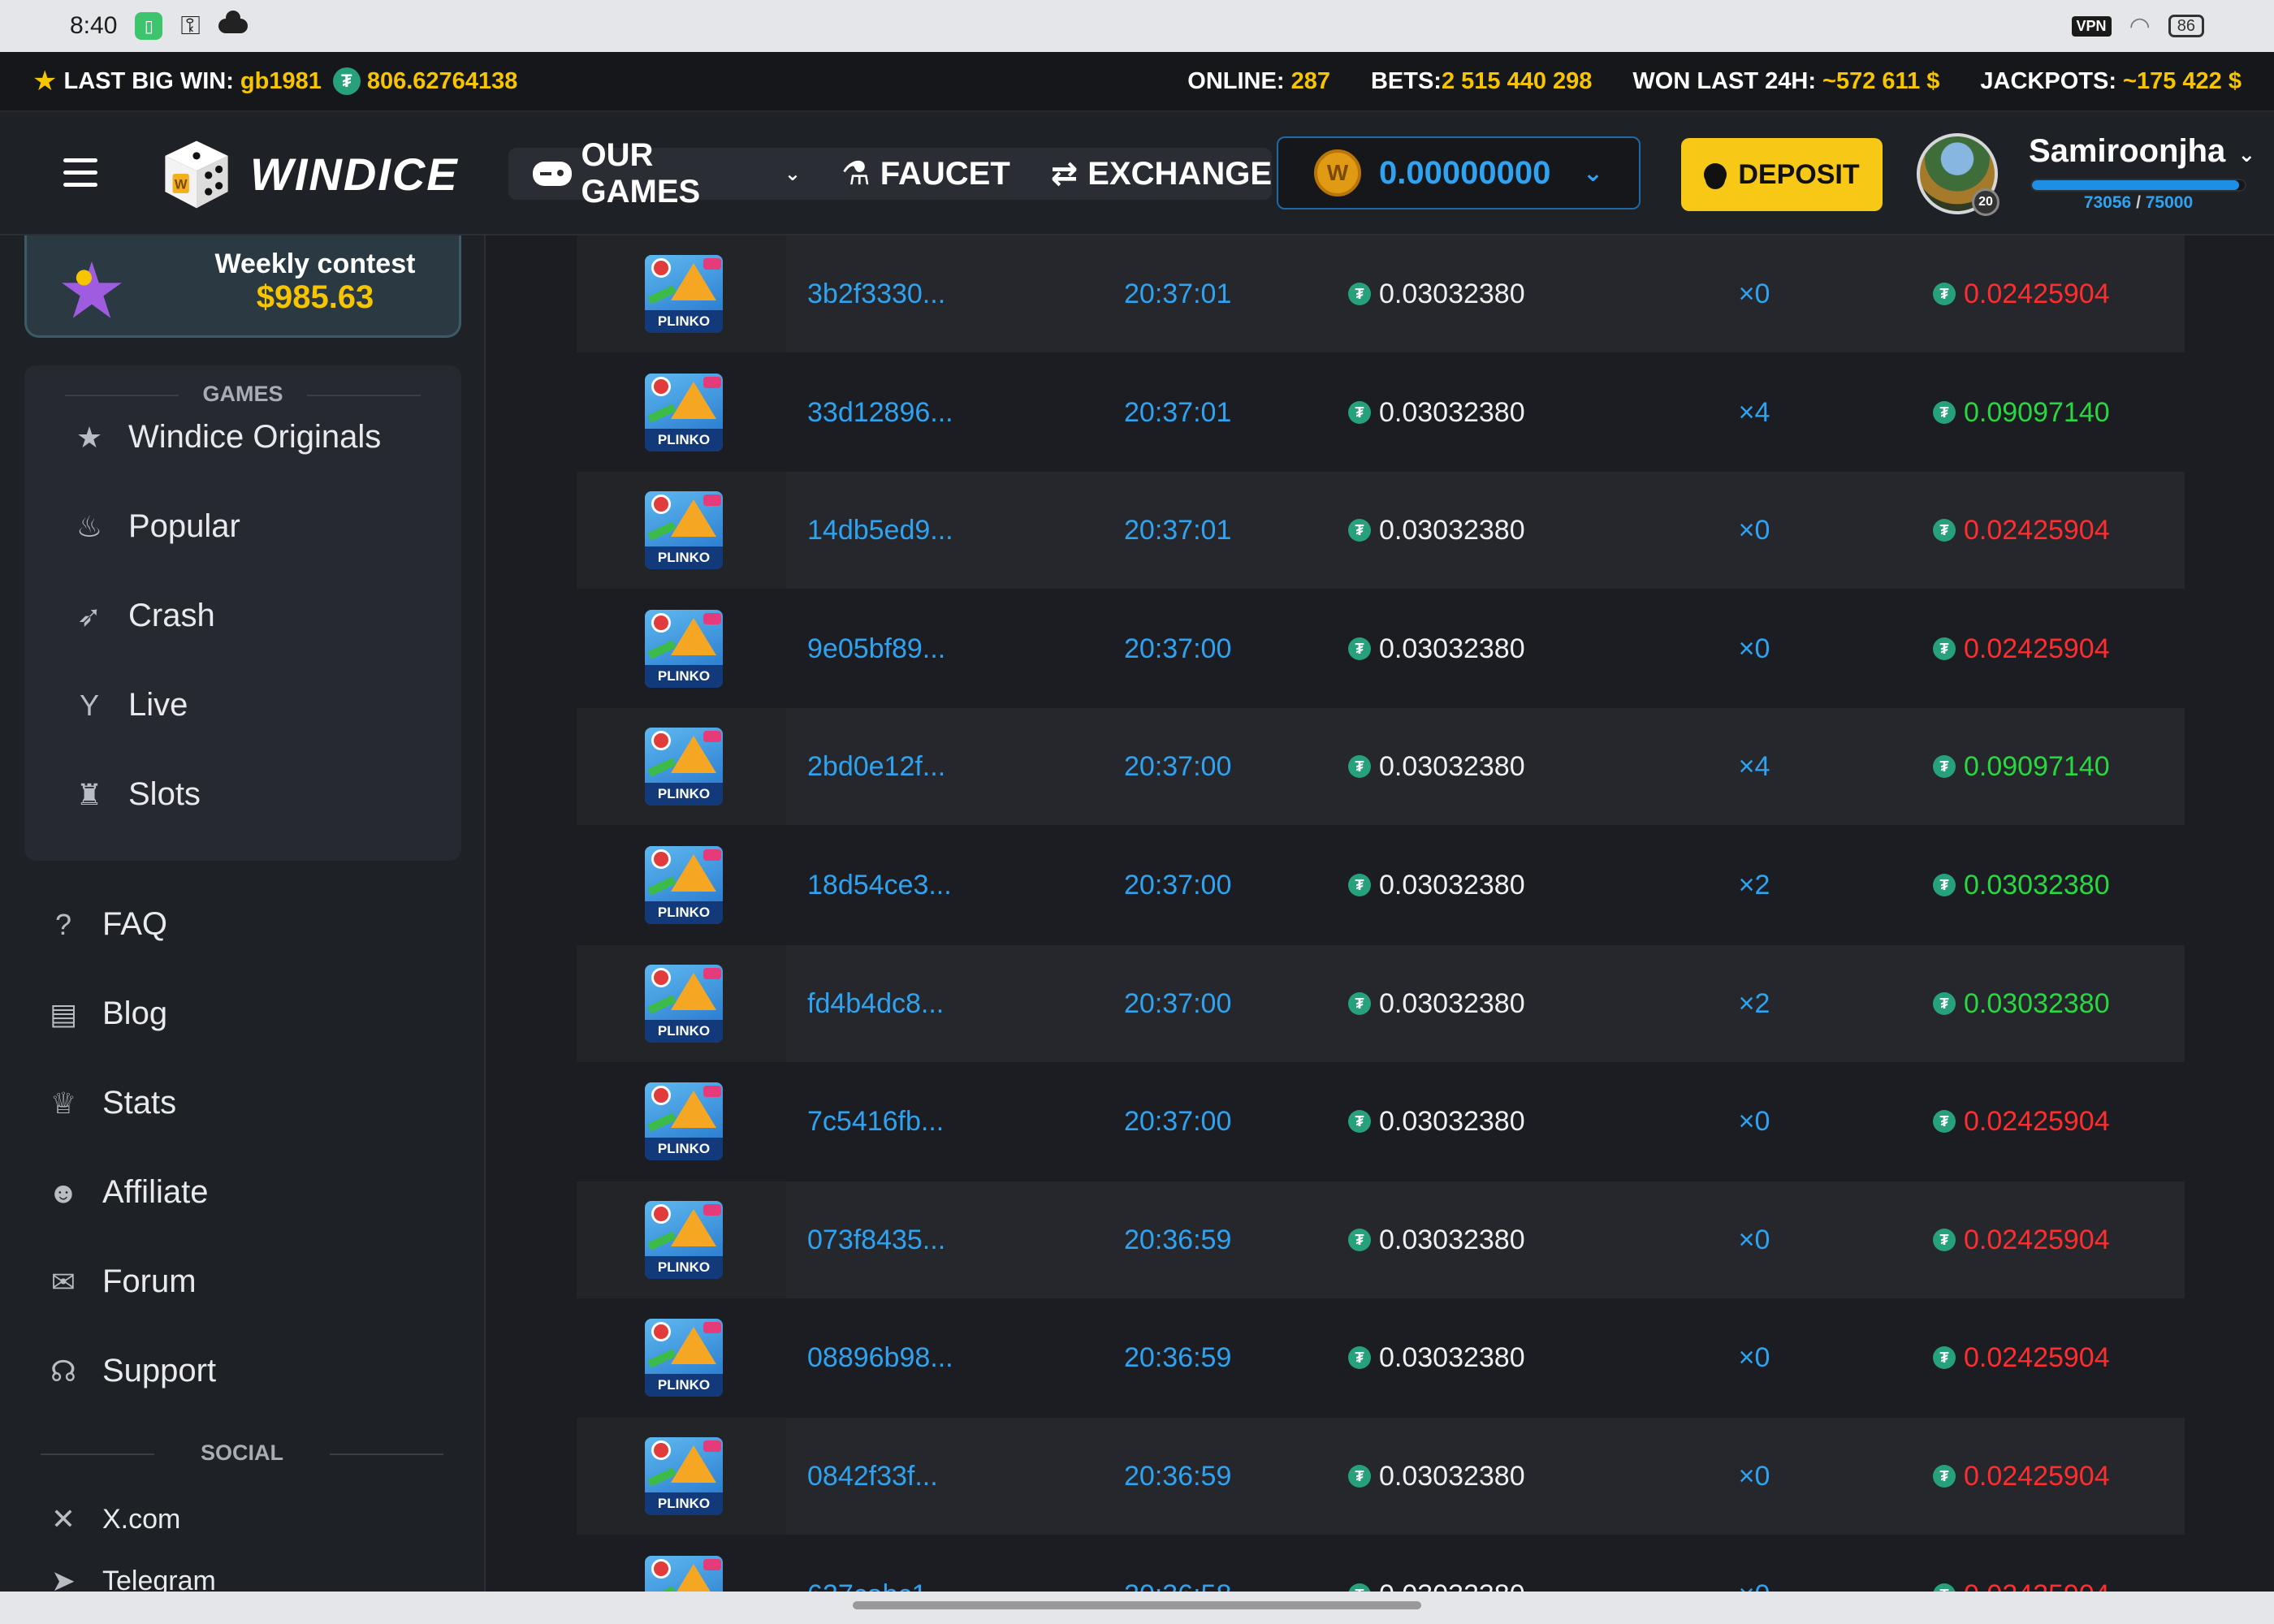 This screenshot has width=2274, height=1624. Describe the element at coordinates (197, 174) in the screenshot. I see `dice-logo-icon: W` at that location.